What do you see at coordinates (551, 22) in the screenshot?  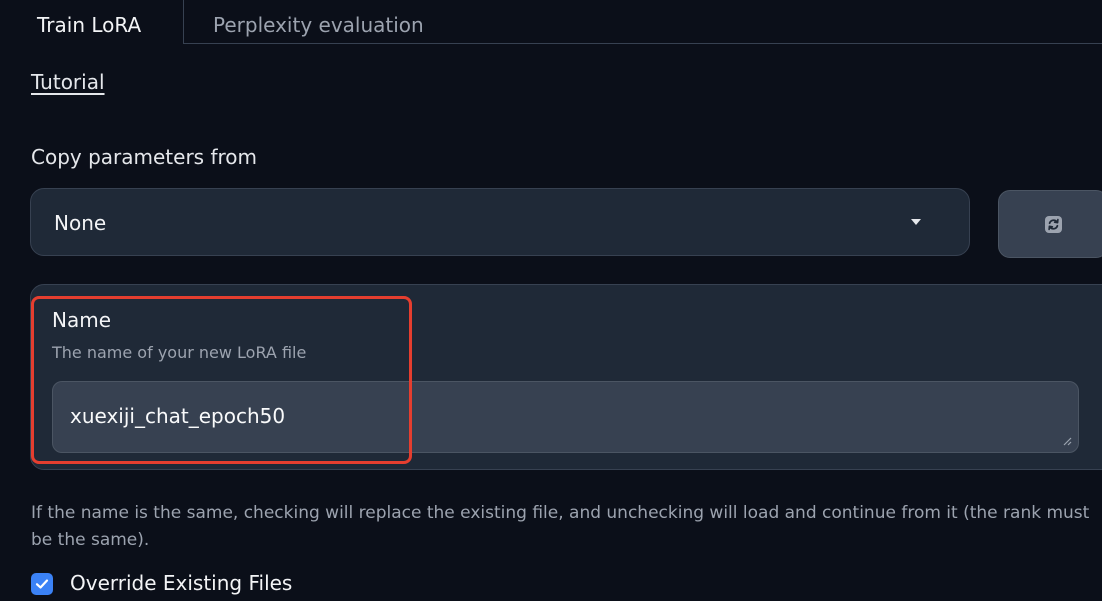 I see `tab-bar: Train LoRA Perplexity evaluation` at bounding box center [551, 22].